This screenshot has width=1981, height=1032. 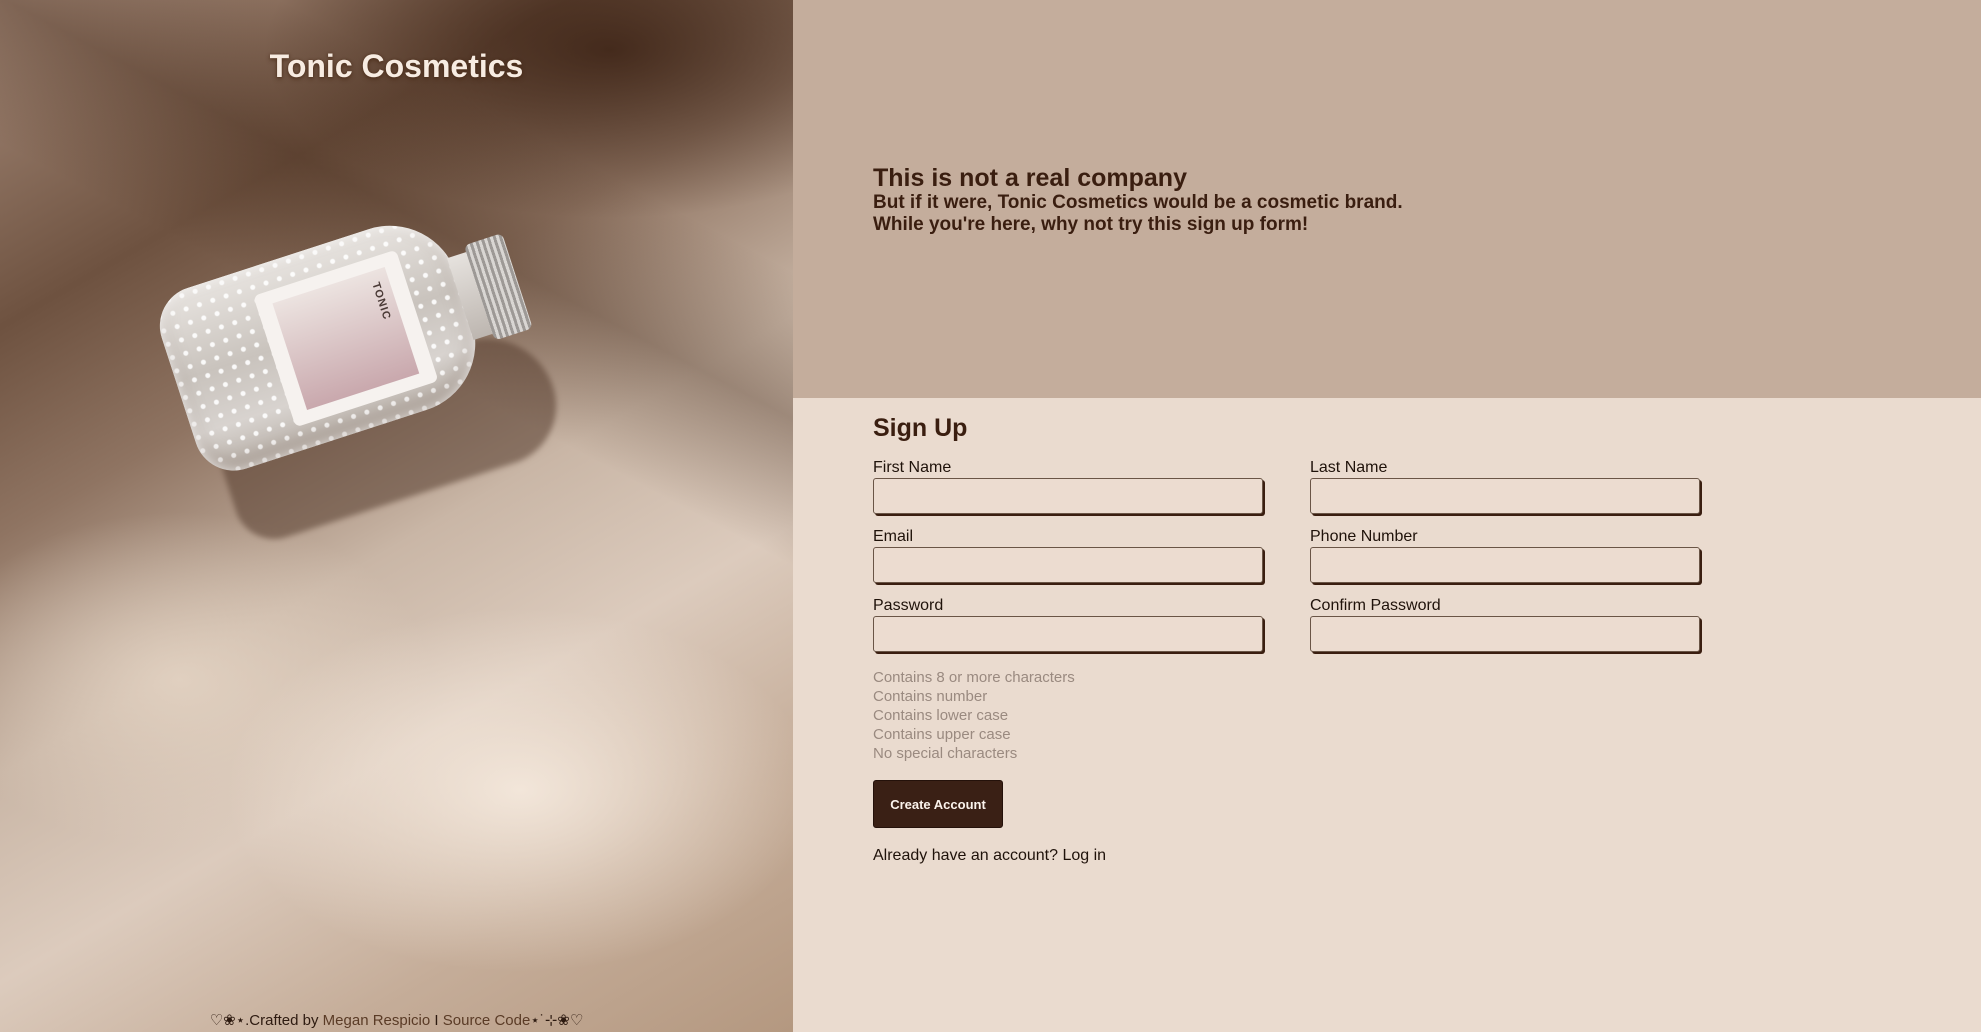 I want to click on last-name-input, so click(x=1505, y=496).